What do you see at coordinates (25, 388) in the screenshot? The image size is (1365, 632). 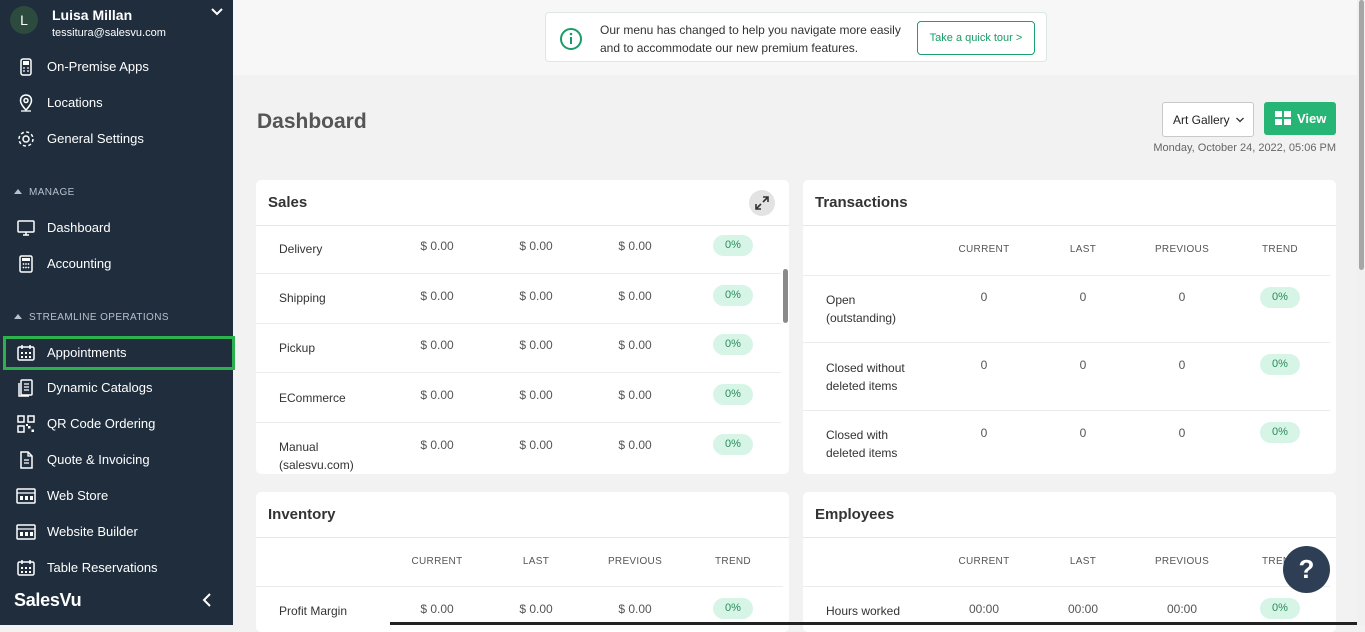 I see `catalog-icon` at bounding box center [25, 388].